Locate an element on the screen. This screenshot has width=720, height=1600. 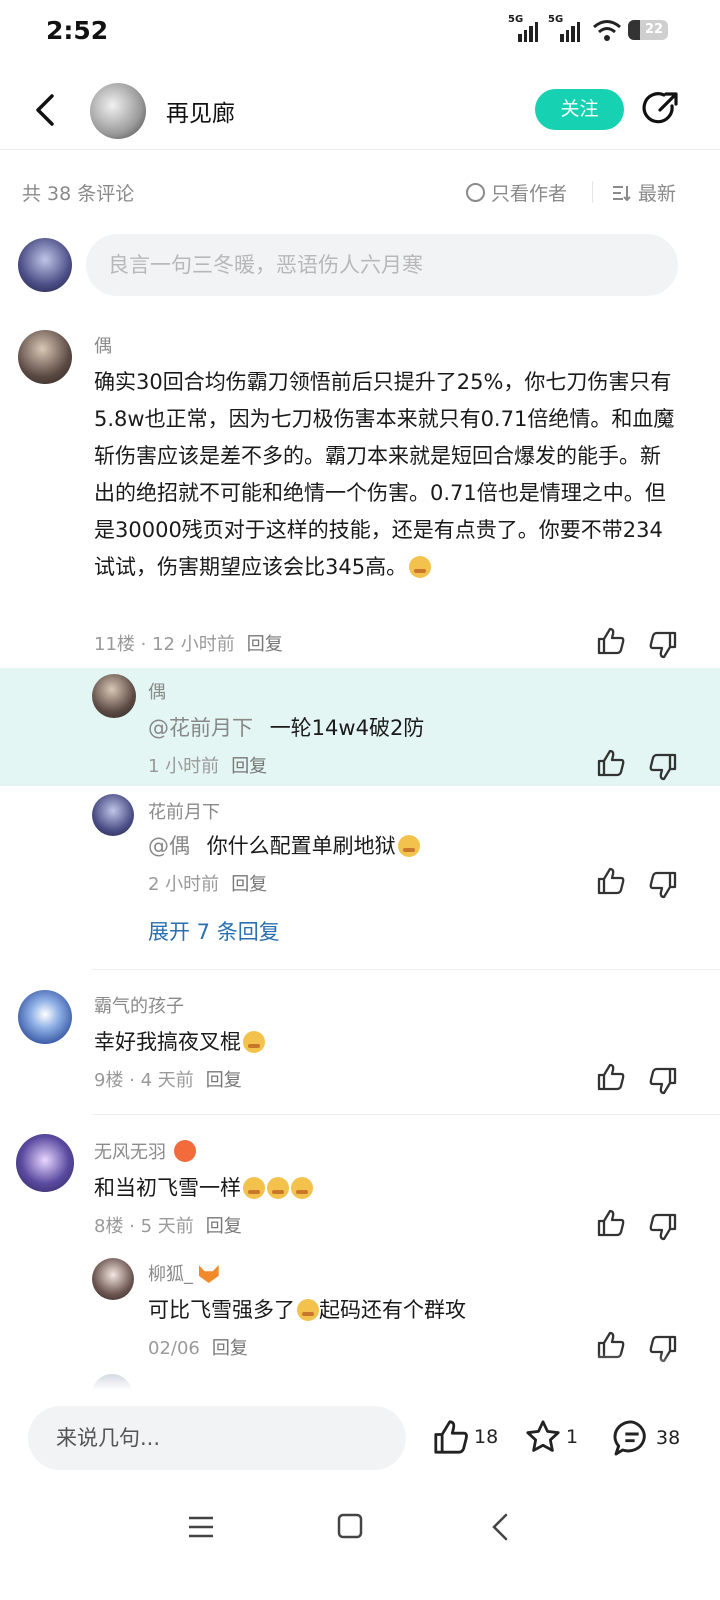
author-name: 再见廊 is located at coordinates (200, 111).